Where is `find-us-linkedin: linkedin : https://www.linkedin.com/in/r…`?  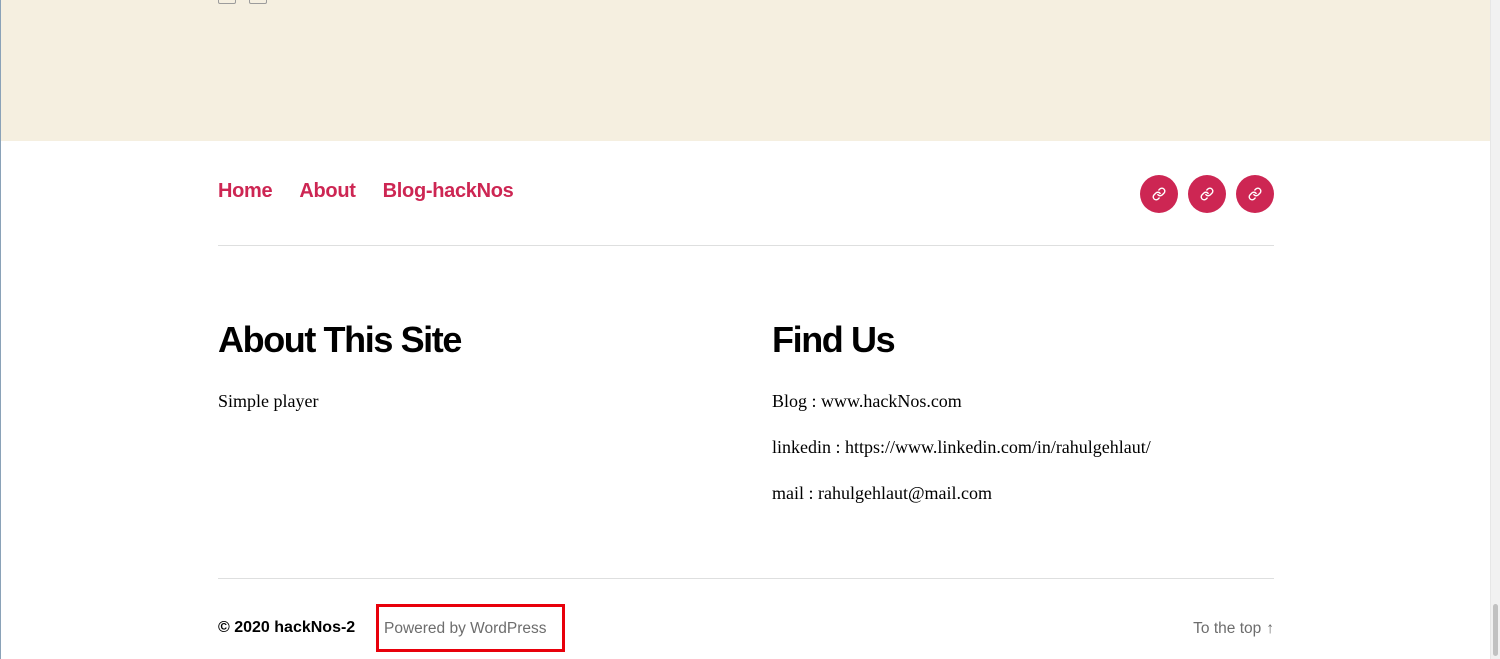 find-us-linkedin: linkedin : https://www.linkedin.com/in/r… is located at coordinates (961, 447).